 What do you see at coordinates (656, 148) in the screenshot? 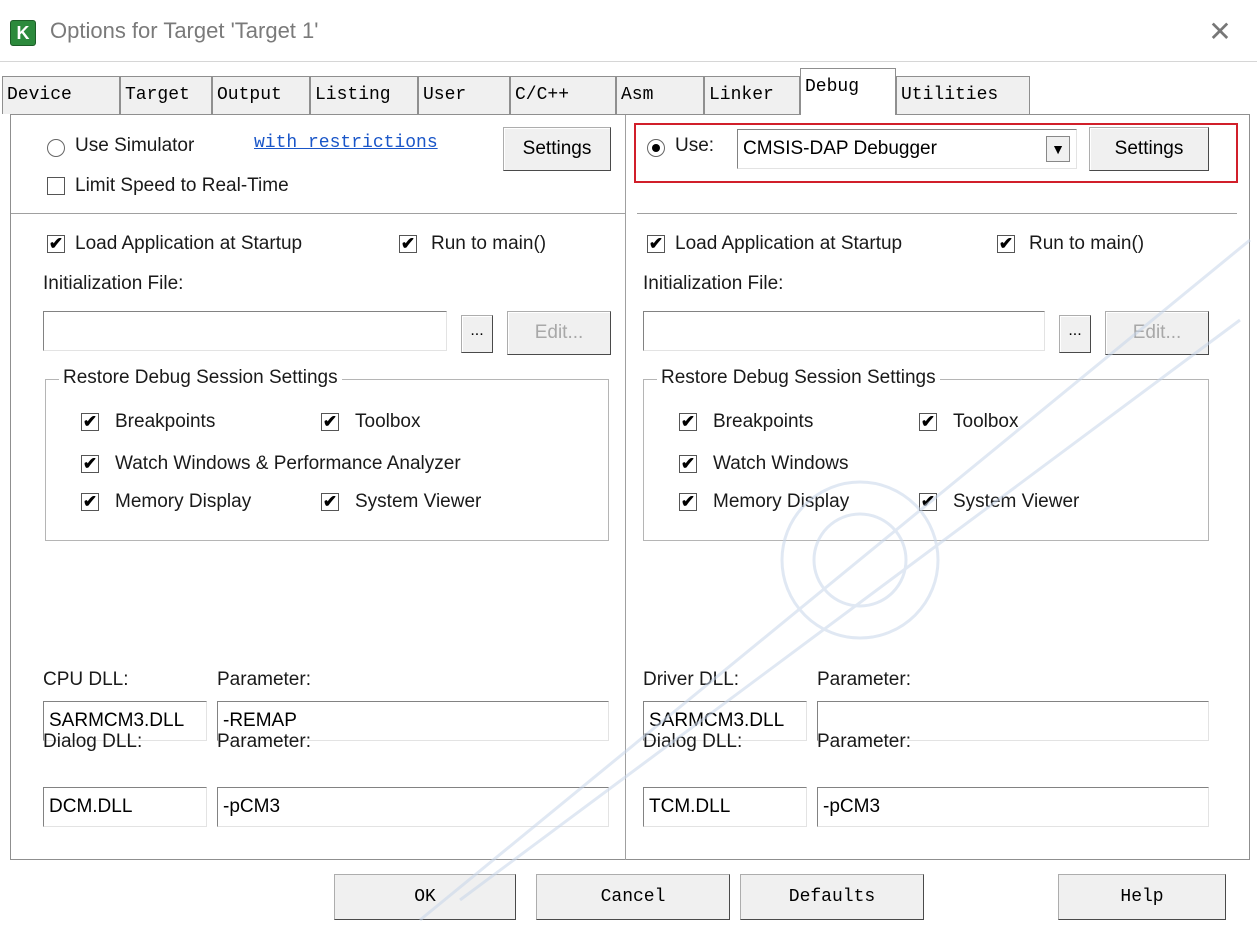
I see `use-debugger-radio` at bounding box center [656, 148].